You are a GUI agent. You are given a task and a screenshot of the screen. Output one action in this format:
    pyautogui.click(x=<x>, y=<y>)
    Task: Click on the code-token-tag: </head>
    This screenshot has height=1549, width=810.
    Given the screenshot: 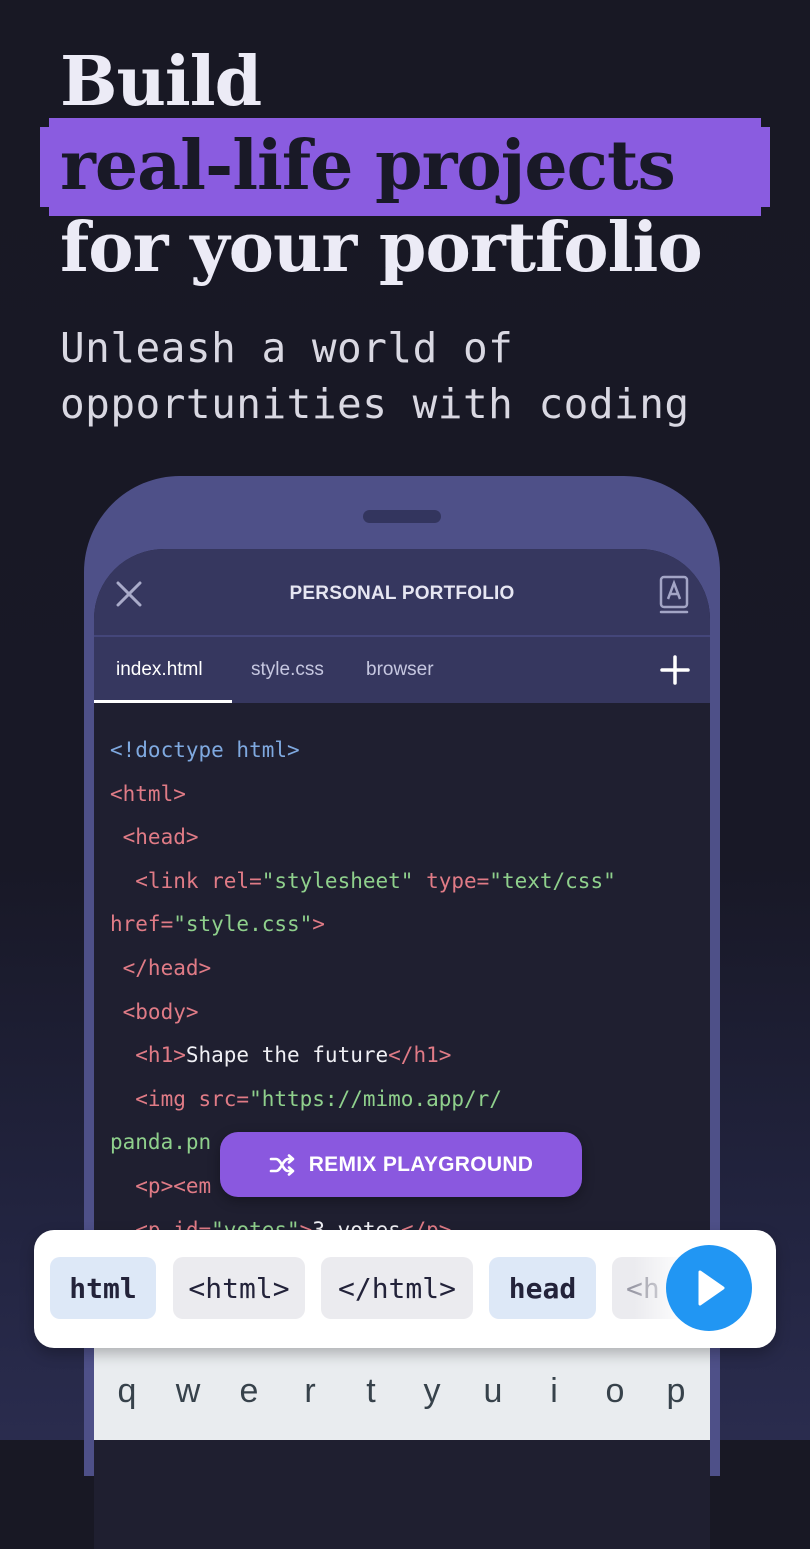 What is the action you would take?
    pyautogui.click(x=161, y=967)
    